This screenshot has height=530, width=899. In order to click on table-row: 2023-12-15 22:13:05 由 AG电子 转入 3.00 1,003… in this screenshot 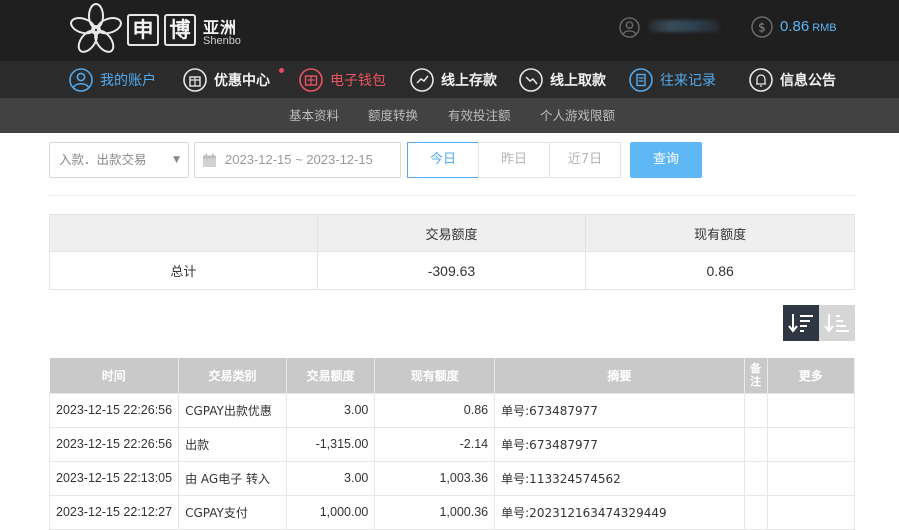, I will do `click(452, 478)`.